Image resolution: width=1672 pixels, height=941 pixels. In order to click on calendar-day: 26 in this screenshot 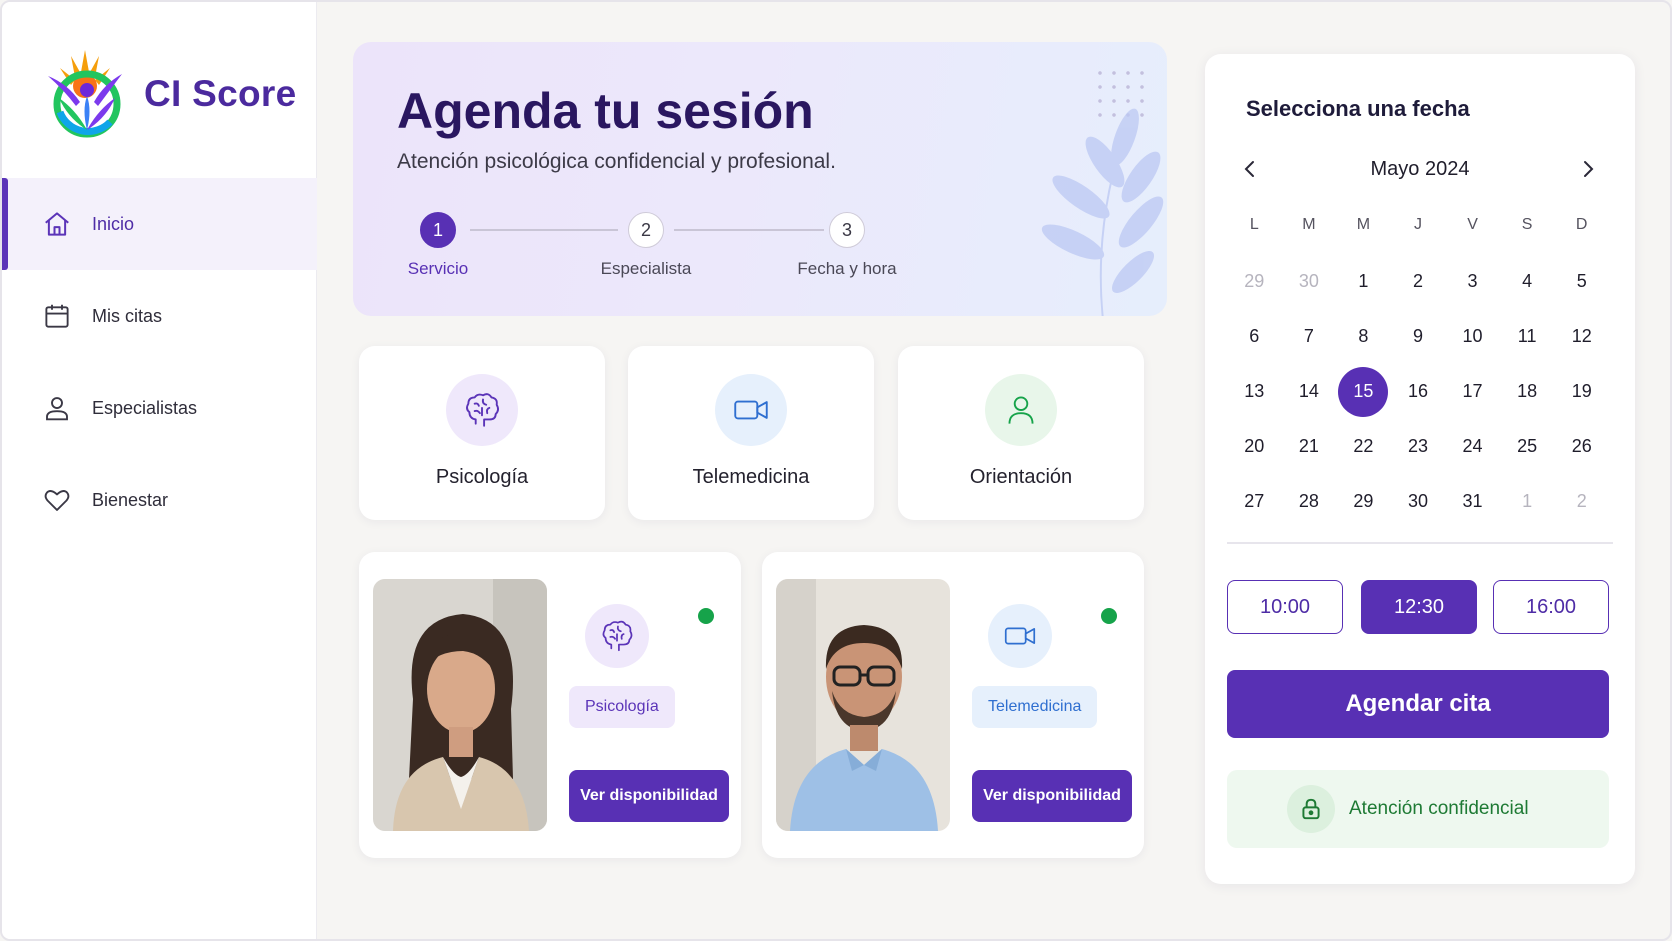, I will do `click(1581, 446)`.